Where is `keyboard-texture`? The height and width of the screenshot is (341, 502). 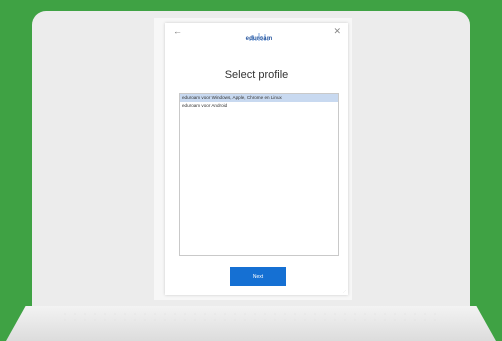
keyboard-texture is located at coordinates (250, 318).